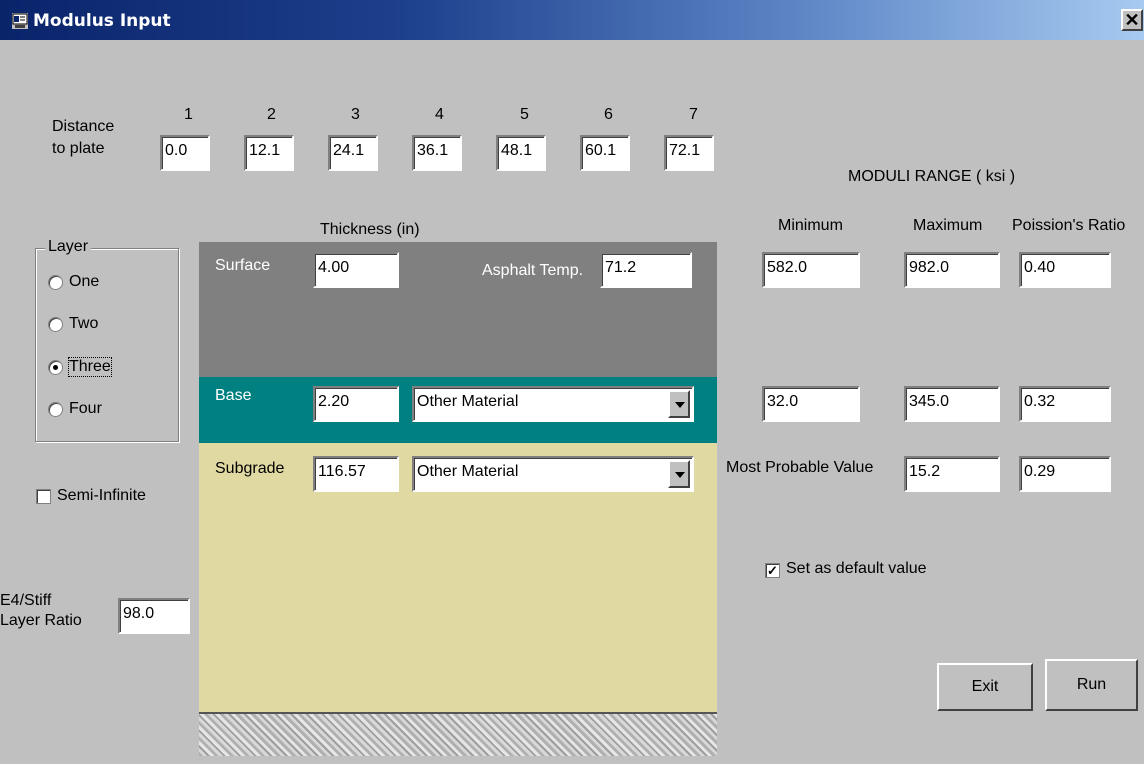 The height and width of the screenshot is (764, 1144). What do you see at coordinates (521, 153) in the screenshot?
I see `distance-input-5: 48.1` at bounding box center [521, 153].